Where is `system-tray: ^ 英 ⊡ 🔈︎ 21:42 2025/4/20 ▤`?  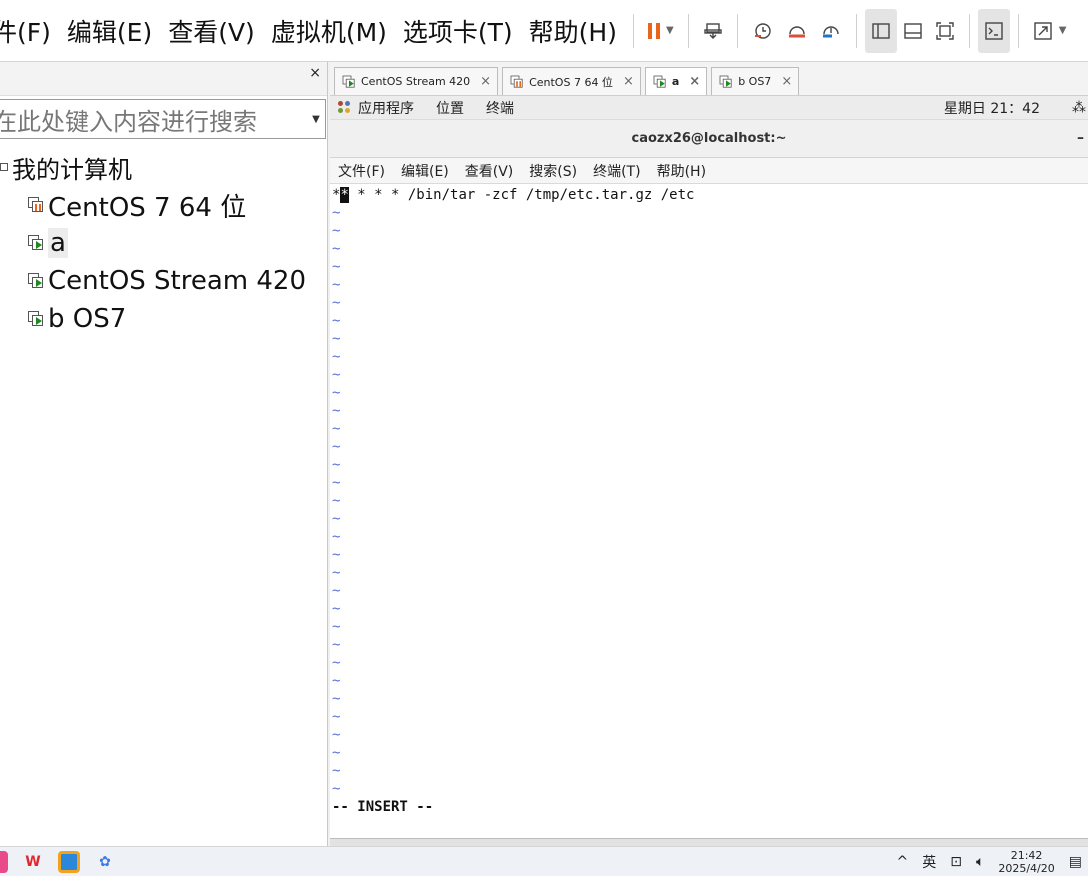 system-tray: ^ 英 ⊡ 🔈︎ 21:42 2025/4/20 ▤ is located at coordinates (992, 862).